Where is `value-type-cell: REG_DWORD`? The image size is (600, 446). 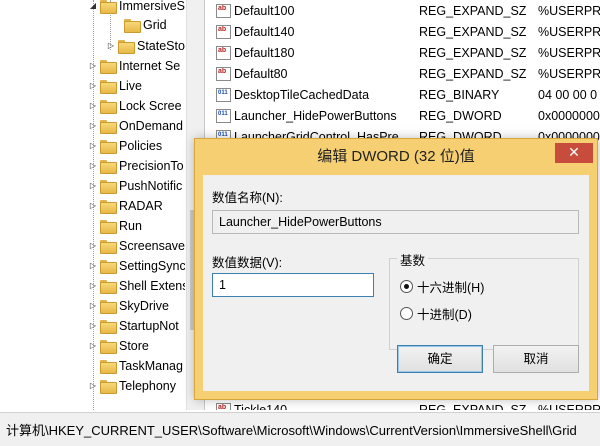
value-type-cell: REG_DWORD is located at coordinates (460, 116).